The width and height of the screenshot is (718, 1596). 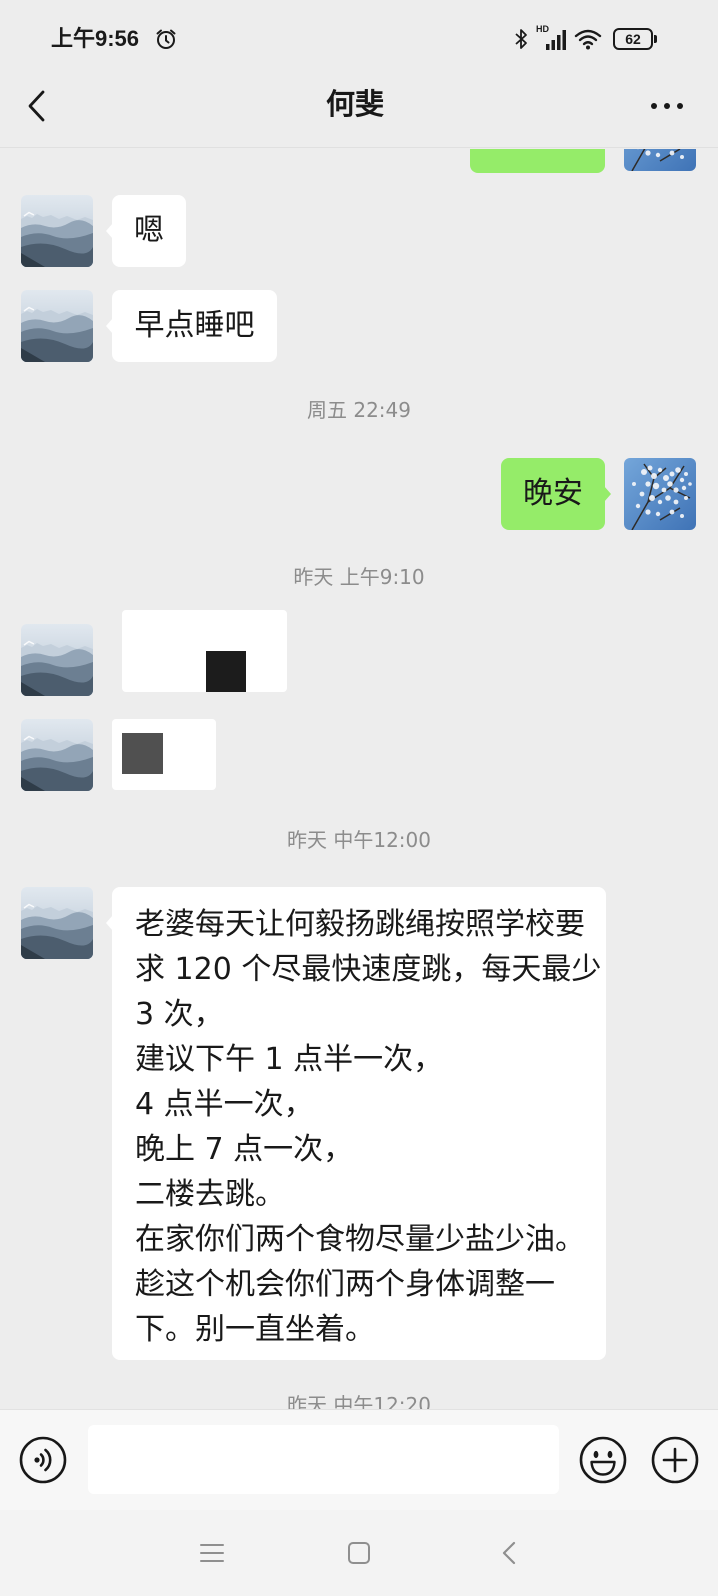 I want to click on back-button, so click(x=36, y=106).